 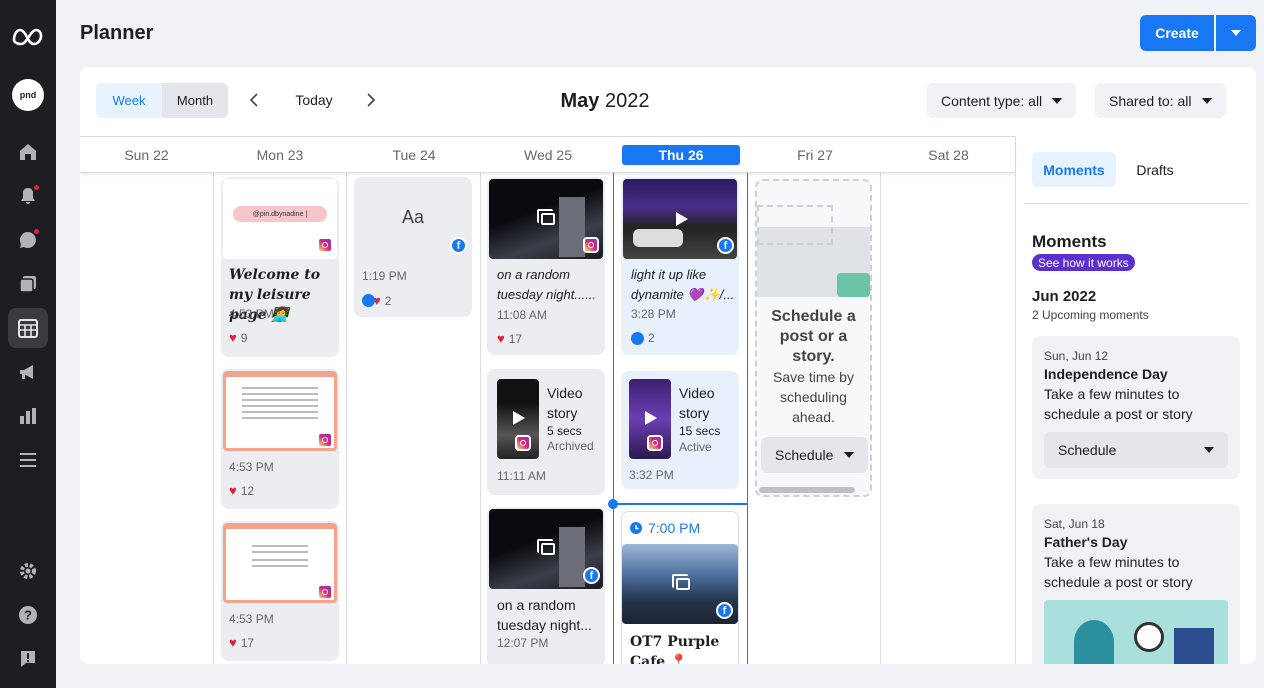 I want to click on day-header: Fri 27, so click(x=815, y=155).